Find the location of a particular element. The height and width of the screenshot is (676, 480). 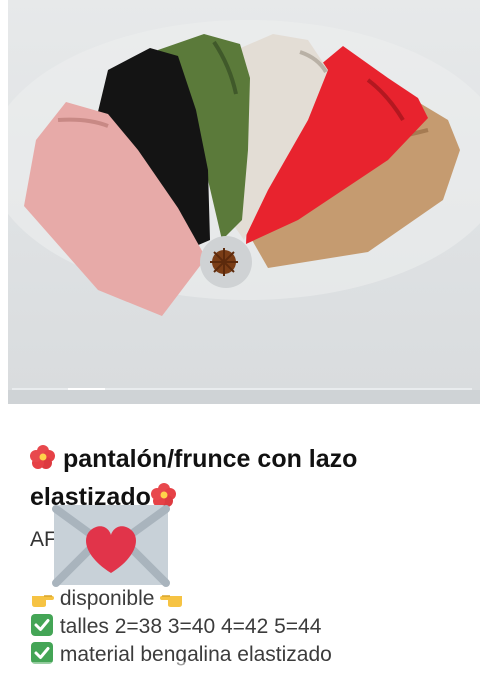

availability-text: disponible is located at coordinates (107, 598).